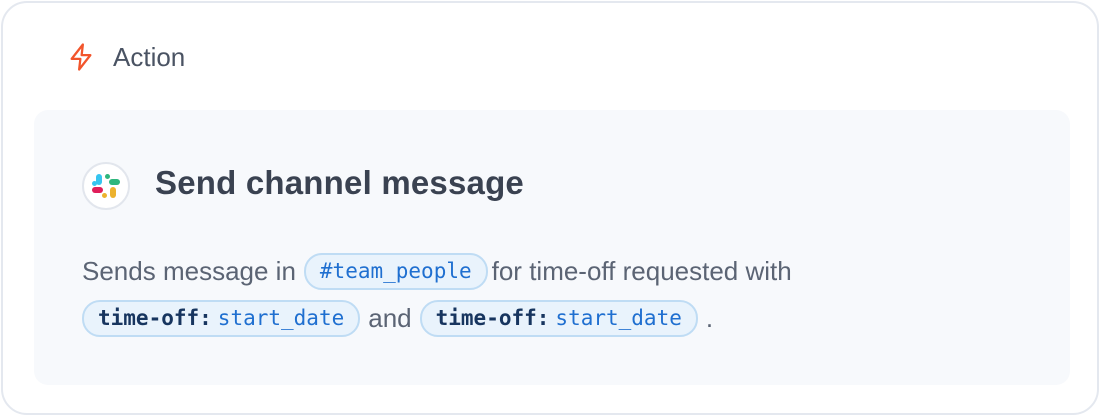 Image resolution: width=1100 pixels, height=416 pixels. Describe the element at coordinates (189, 271) in the screenshot. I see `description-prefix: Sends message in` at that location.